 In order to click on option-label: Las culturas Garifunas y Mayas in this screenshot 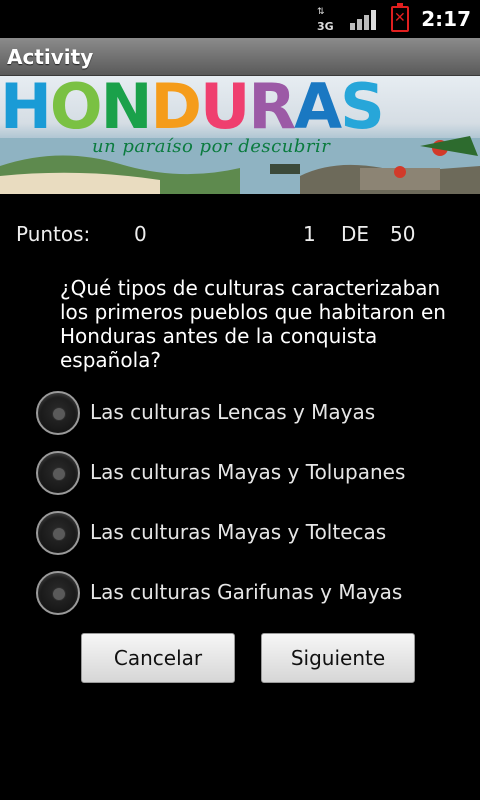, I will do `click(246, 592)`.